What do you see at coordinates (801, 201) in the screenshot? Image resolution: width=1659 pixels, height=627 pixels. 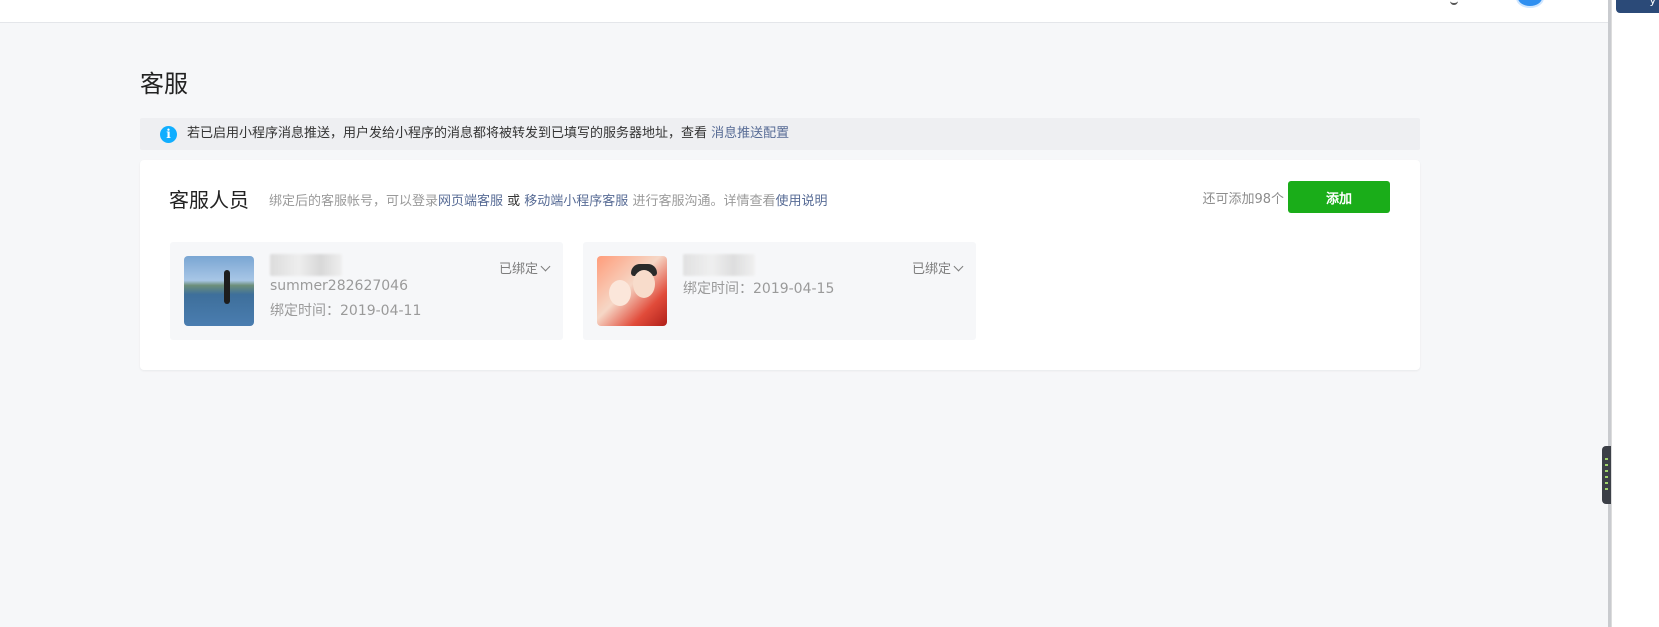 I see `usage-guide-link: 使用说明` at bounding box center [801, 201].